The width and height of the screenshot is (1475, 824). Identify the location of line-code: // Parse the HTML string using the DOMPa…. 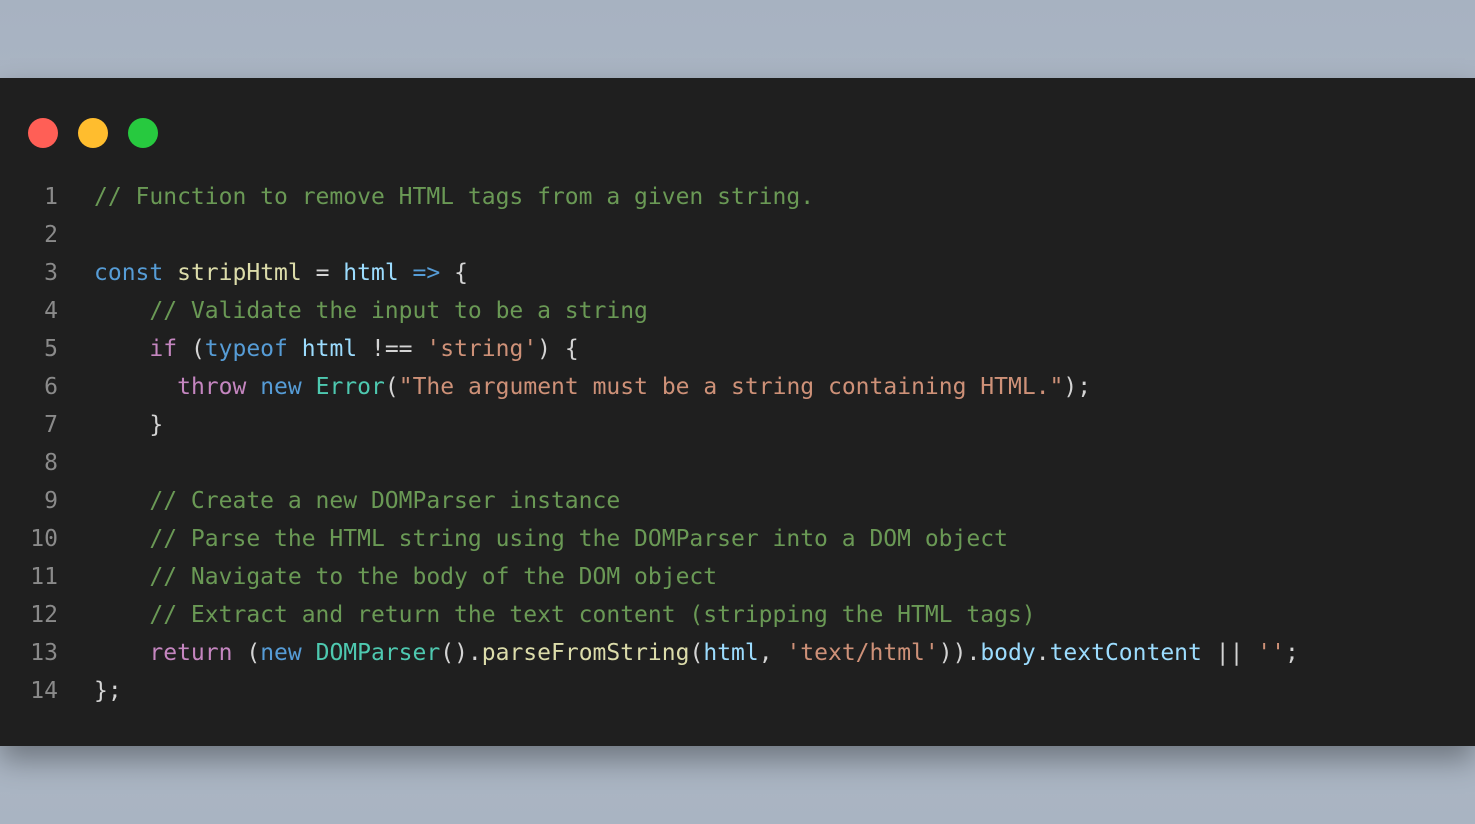
(551, 539).